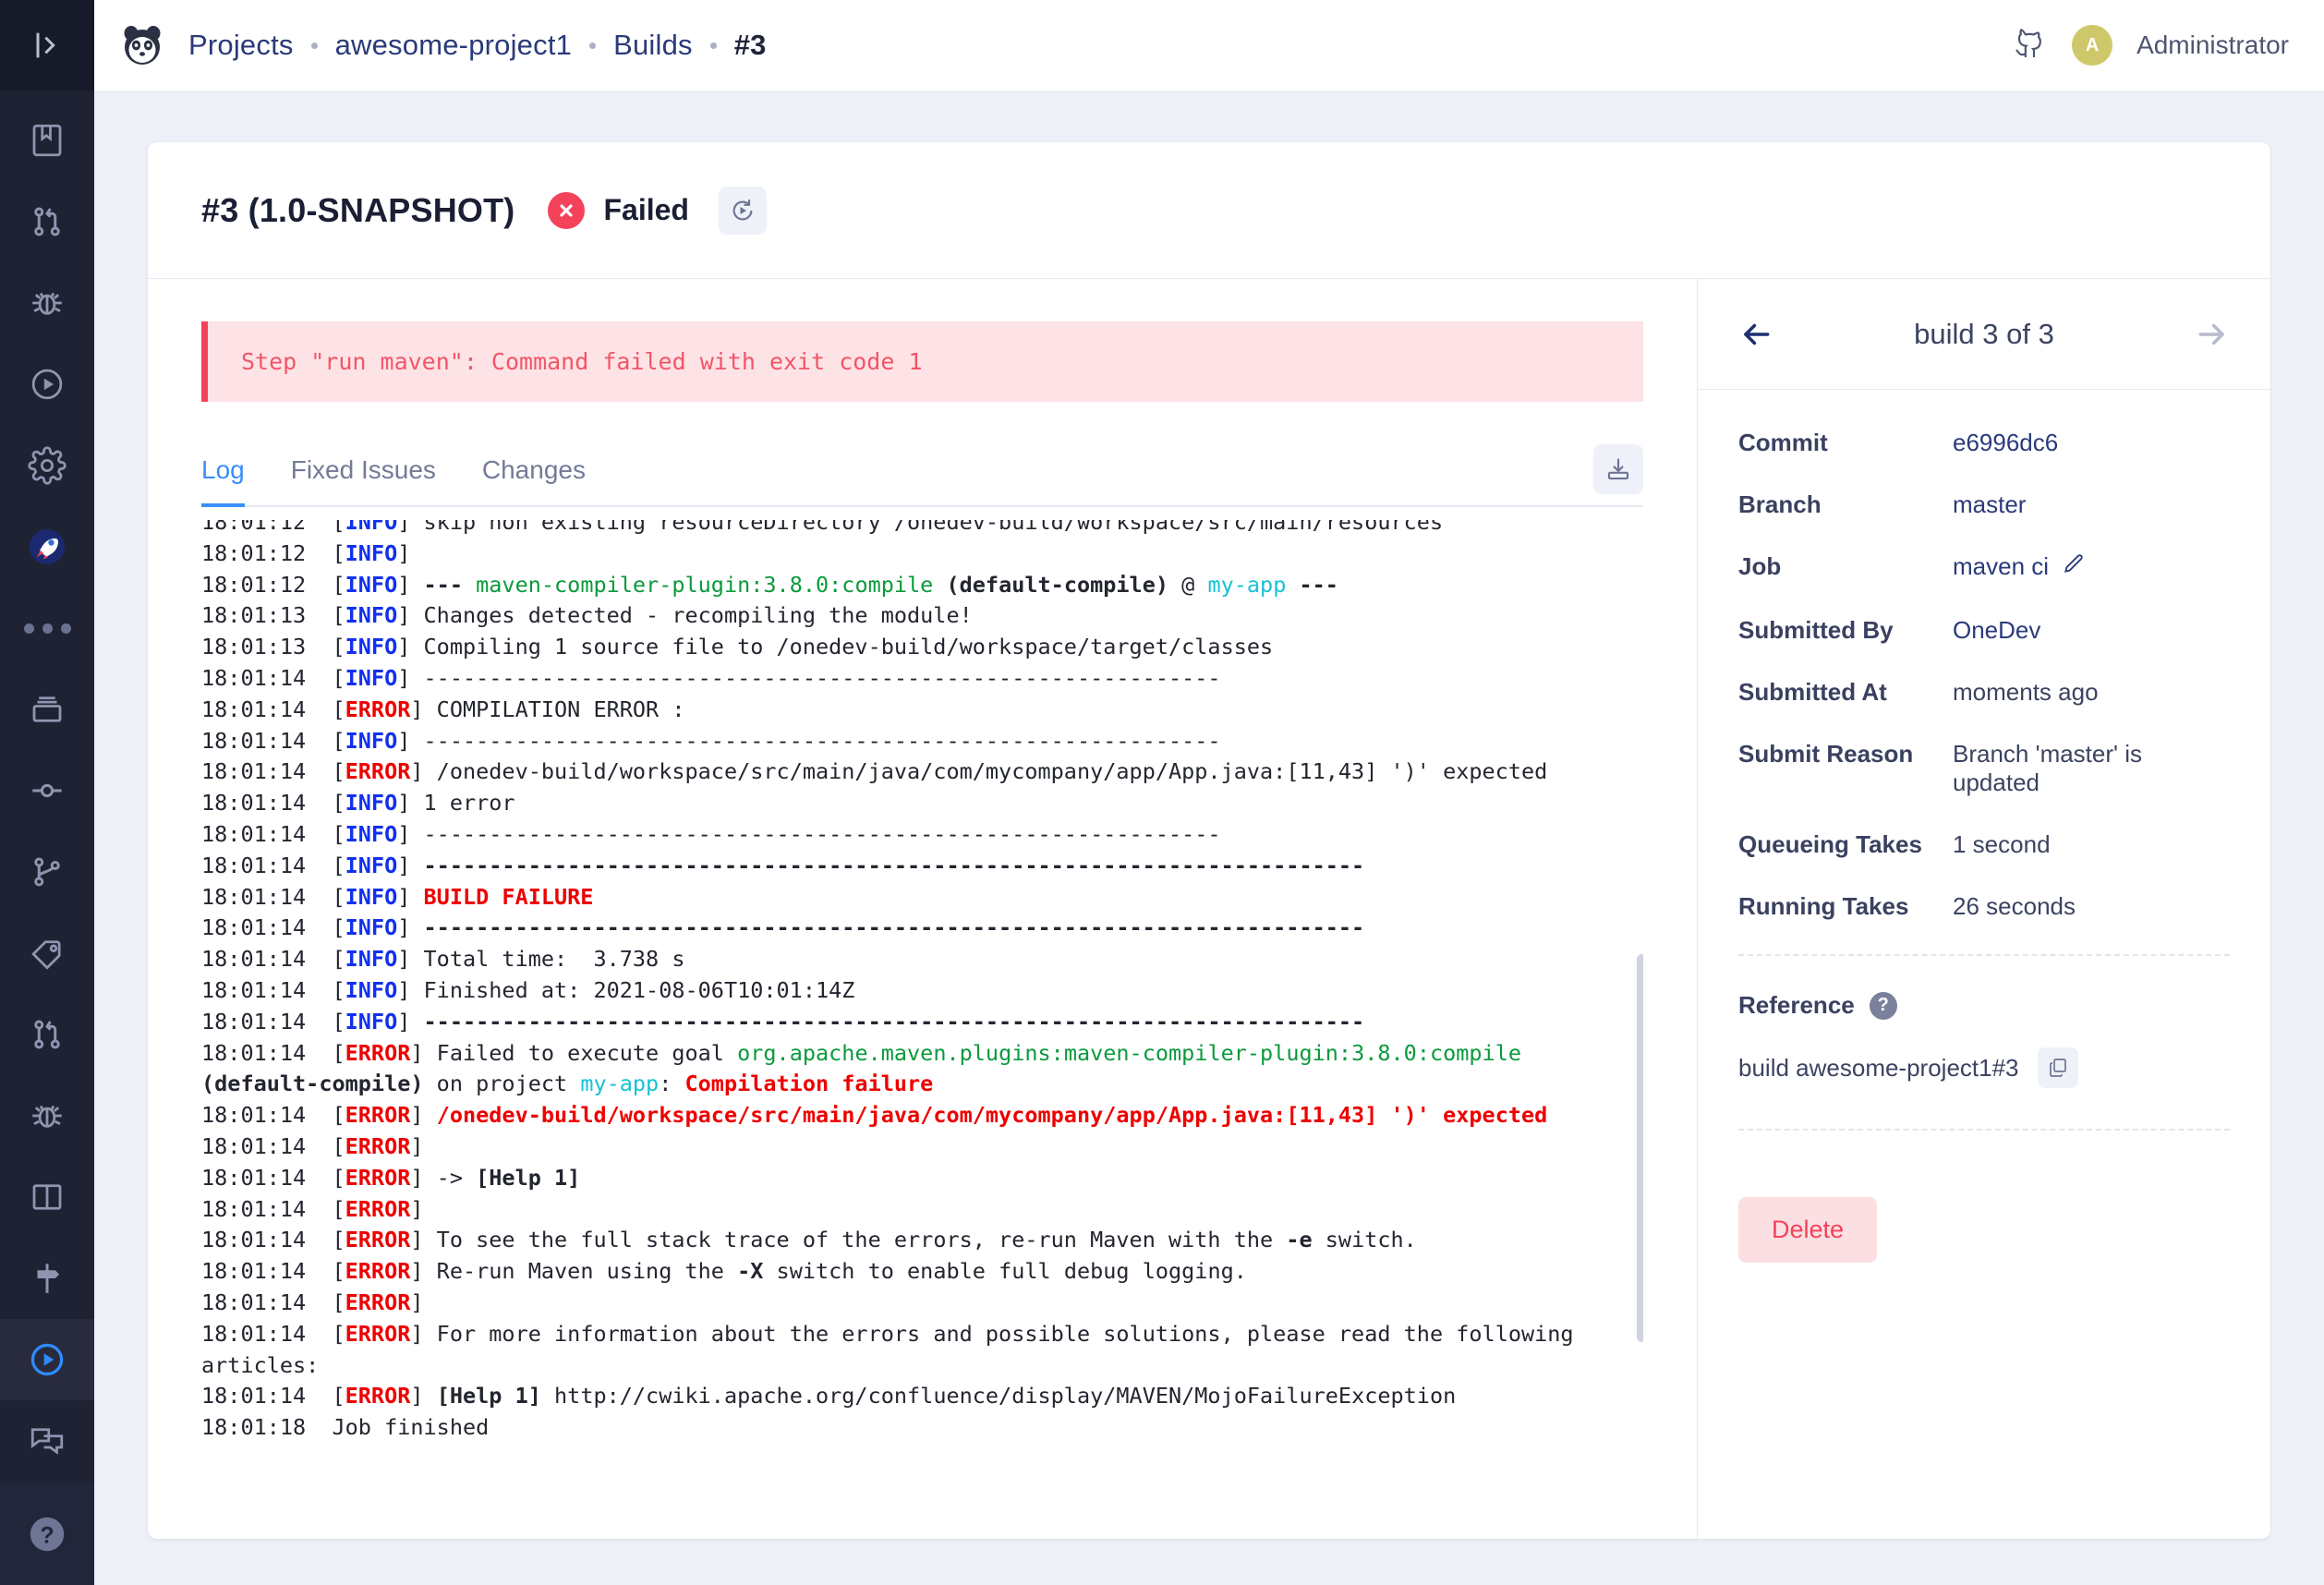 This screenshot has height=1585, width=2324. I want to click on sidebar-item-compare, so click(47, 1197).